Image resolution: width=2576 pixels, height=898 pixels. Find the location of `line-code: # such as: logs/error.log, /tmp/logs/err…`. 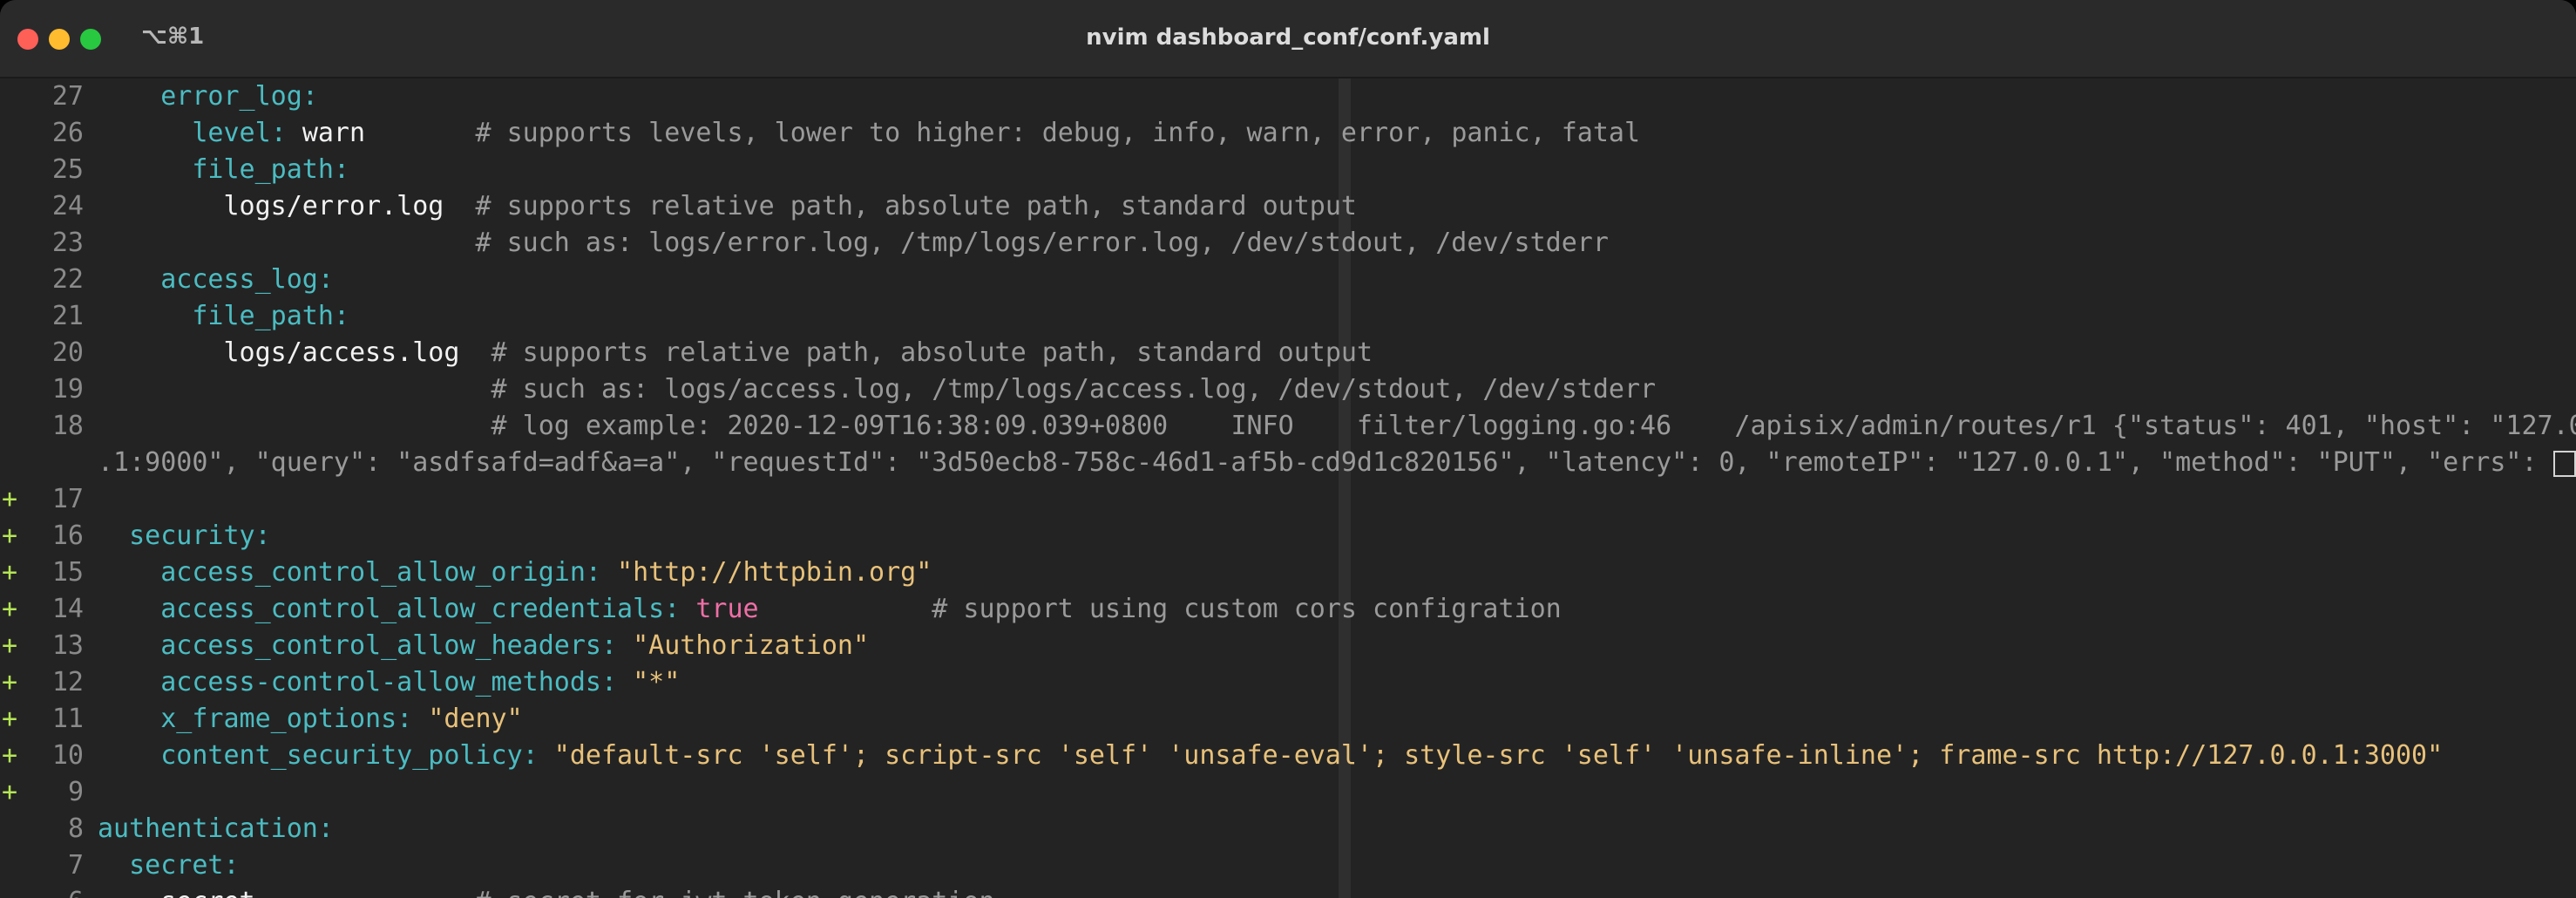

line-code: # such as: logs/error.log, /tmp/logs/err… is located at coordinates (854, 243).